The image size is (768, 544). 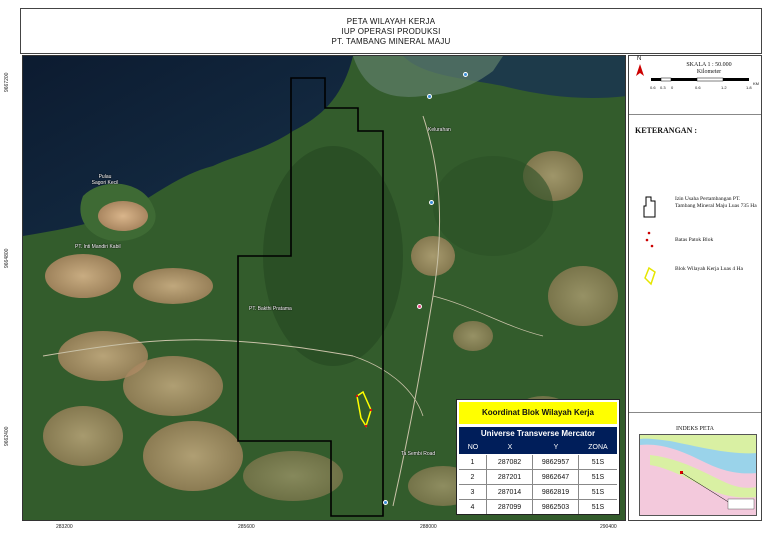 I want to click on label-pulau-sagori: Pulau Sagori Kecil, so click(x=105, y=180).